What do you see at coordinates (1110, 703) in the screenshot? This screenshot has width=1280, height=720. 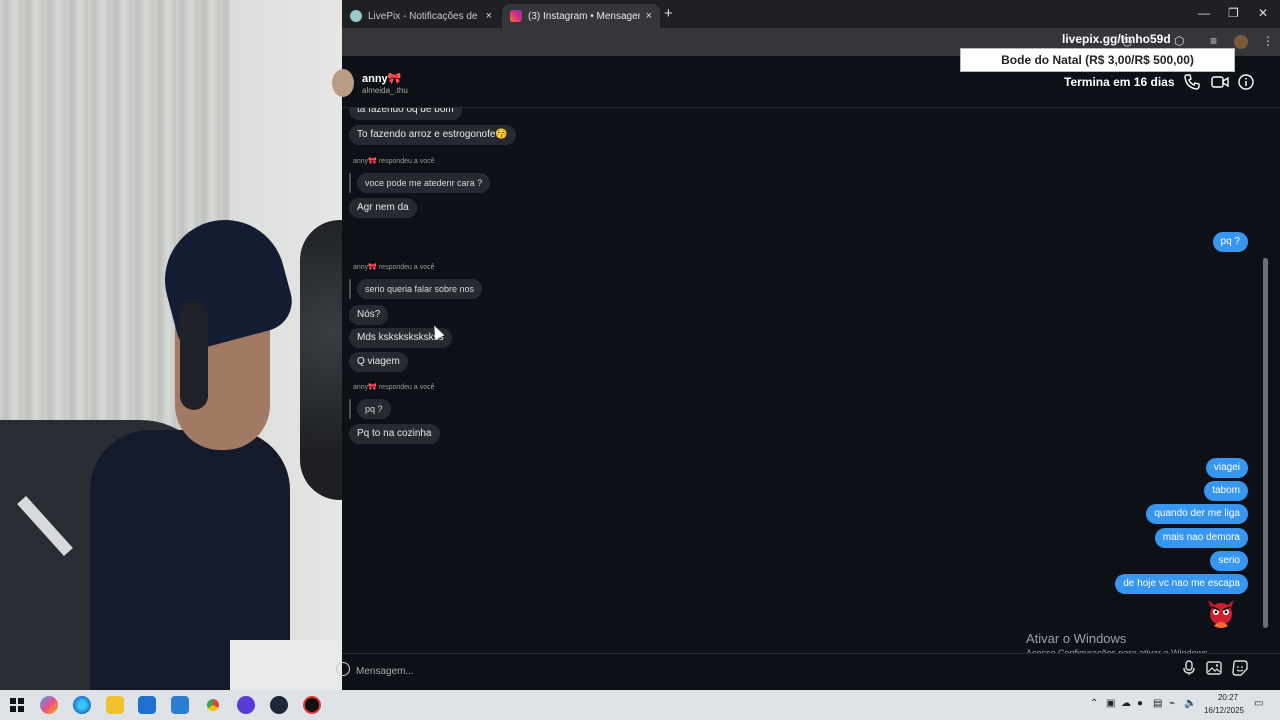 I see `tray-icon: ▣` at bounding box center [1110, 703].